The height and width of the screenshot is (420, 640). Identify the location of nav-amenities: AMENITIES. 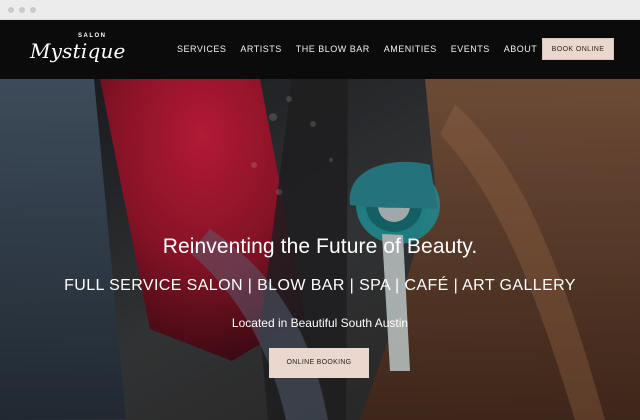
(410, 50).